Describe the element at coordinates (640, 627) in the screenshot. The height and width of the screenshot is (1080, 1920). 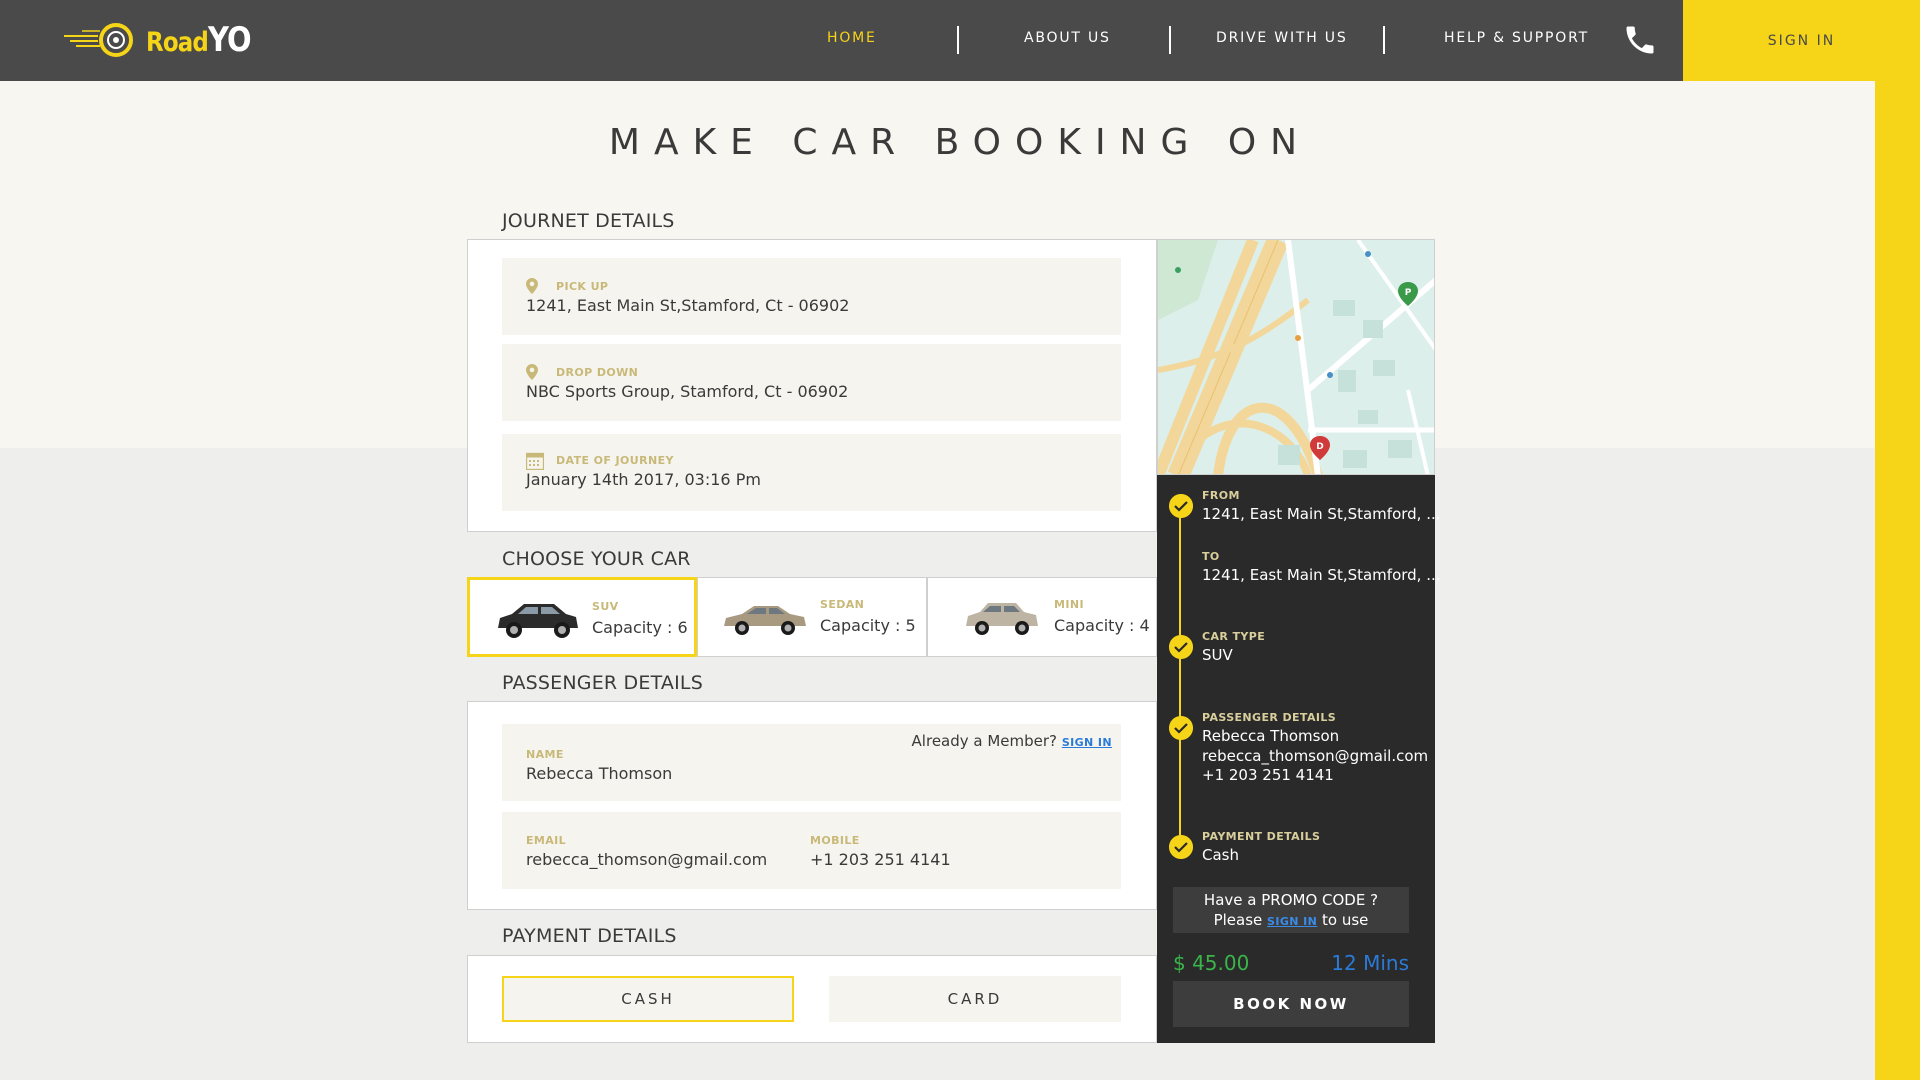
I see `car-capacity-suv: Capacity : 6` at that location.